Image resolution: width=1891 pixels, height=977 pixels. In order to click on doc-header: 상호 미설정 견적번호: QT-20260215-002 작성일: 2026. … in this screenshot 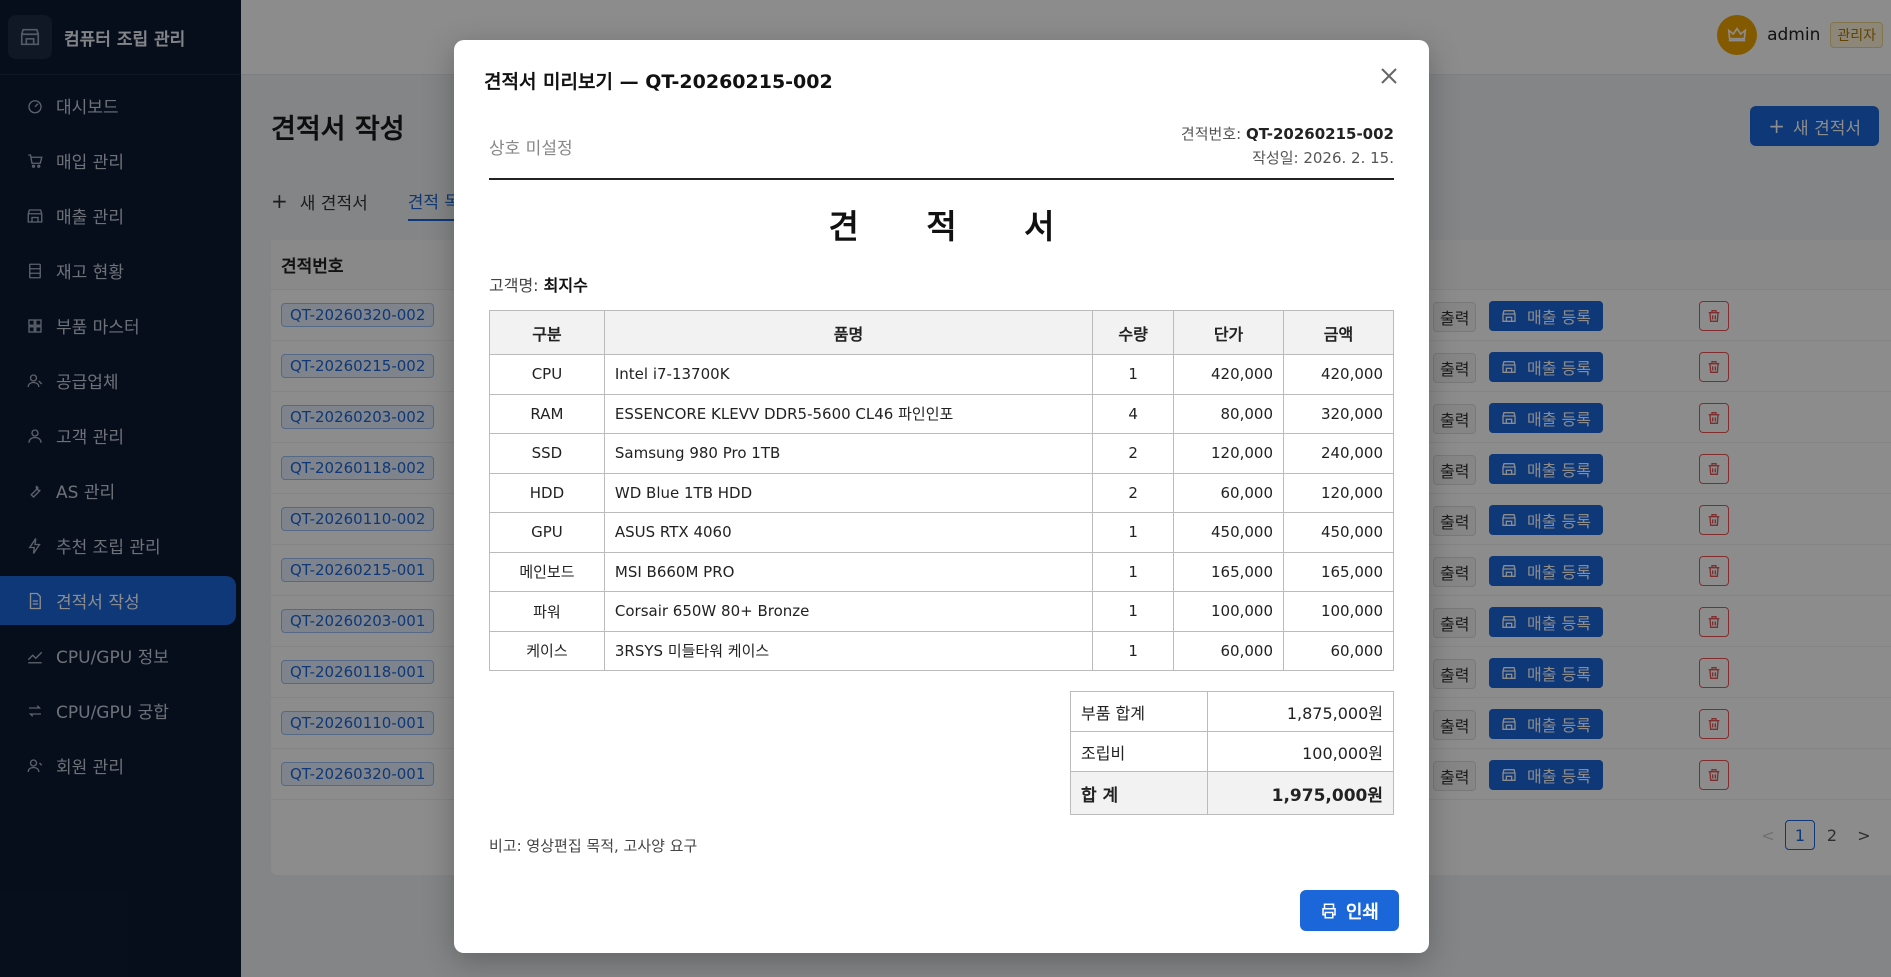, I will do `click(941, 150)`.